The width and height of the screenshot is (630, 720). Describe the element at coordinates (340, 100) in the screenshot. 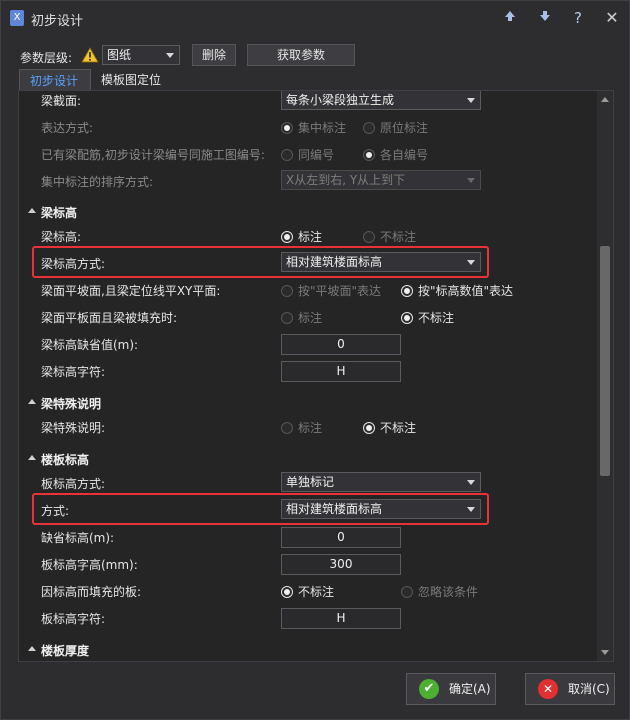

I see `beam-section-value: 每条小梁段独立生成` at that location.